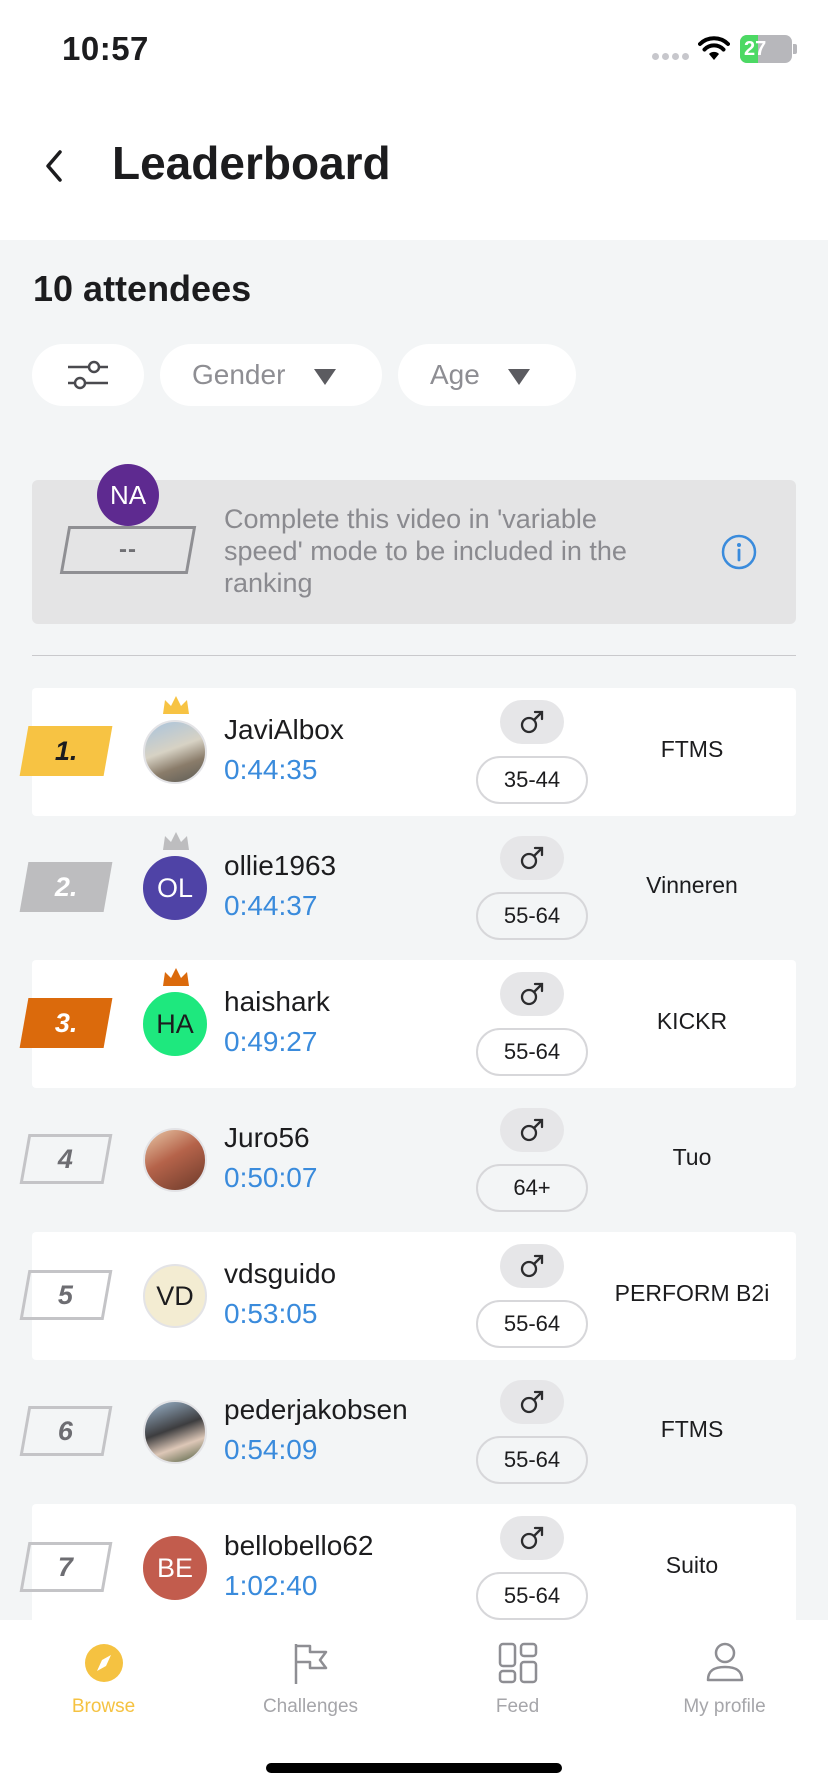 The width and height of the screenshot is (828, 1792). I want to click on rank-badge: 3., so click(66, 1023).